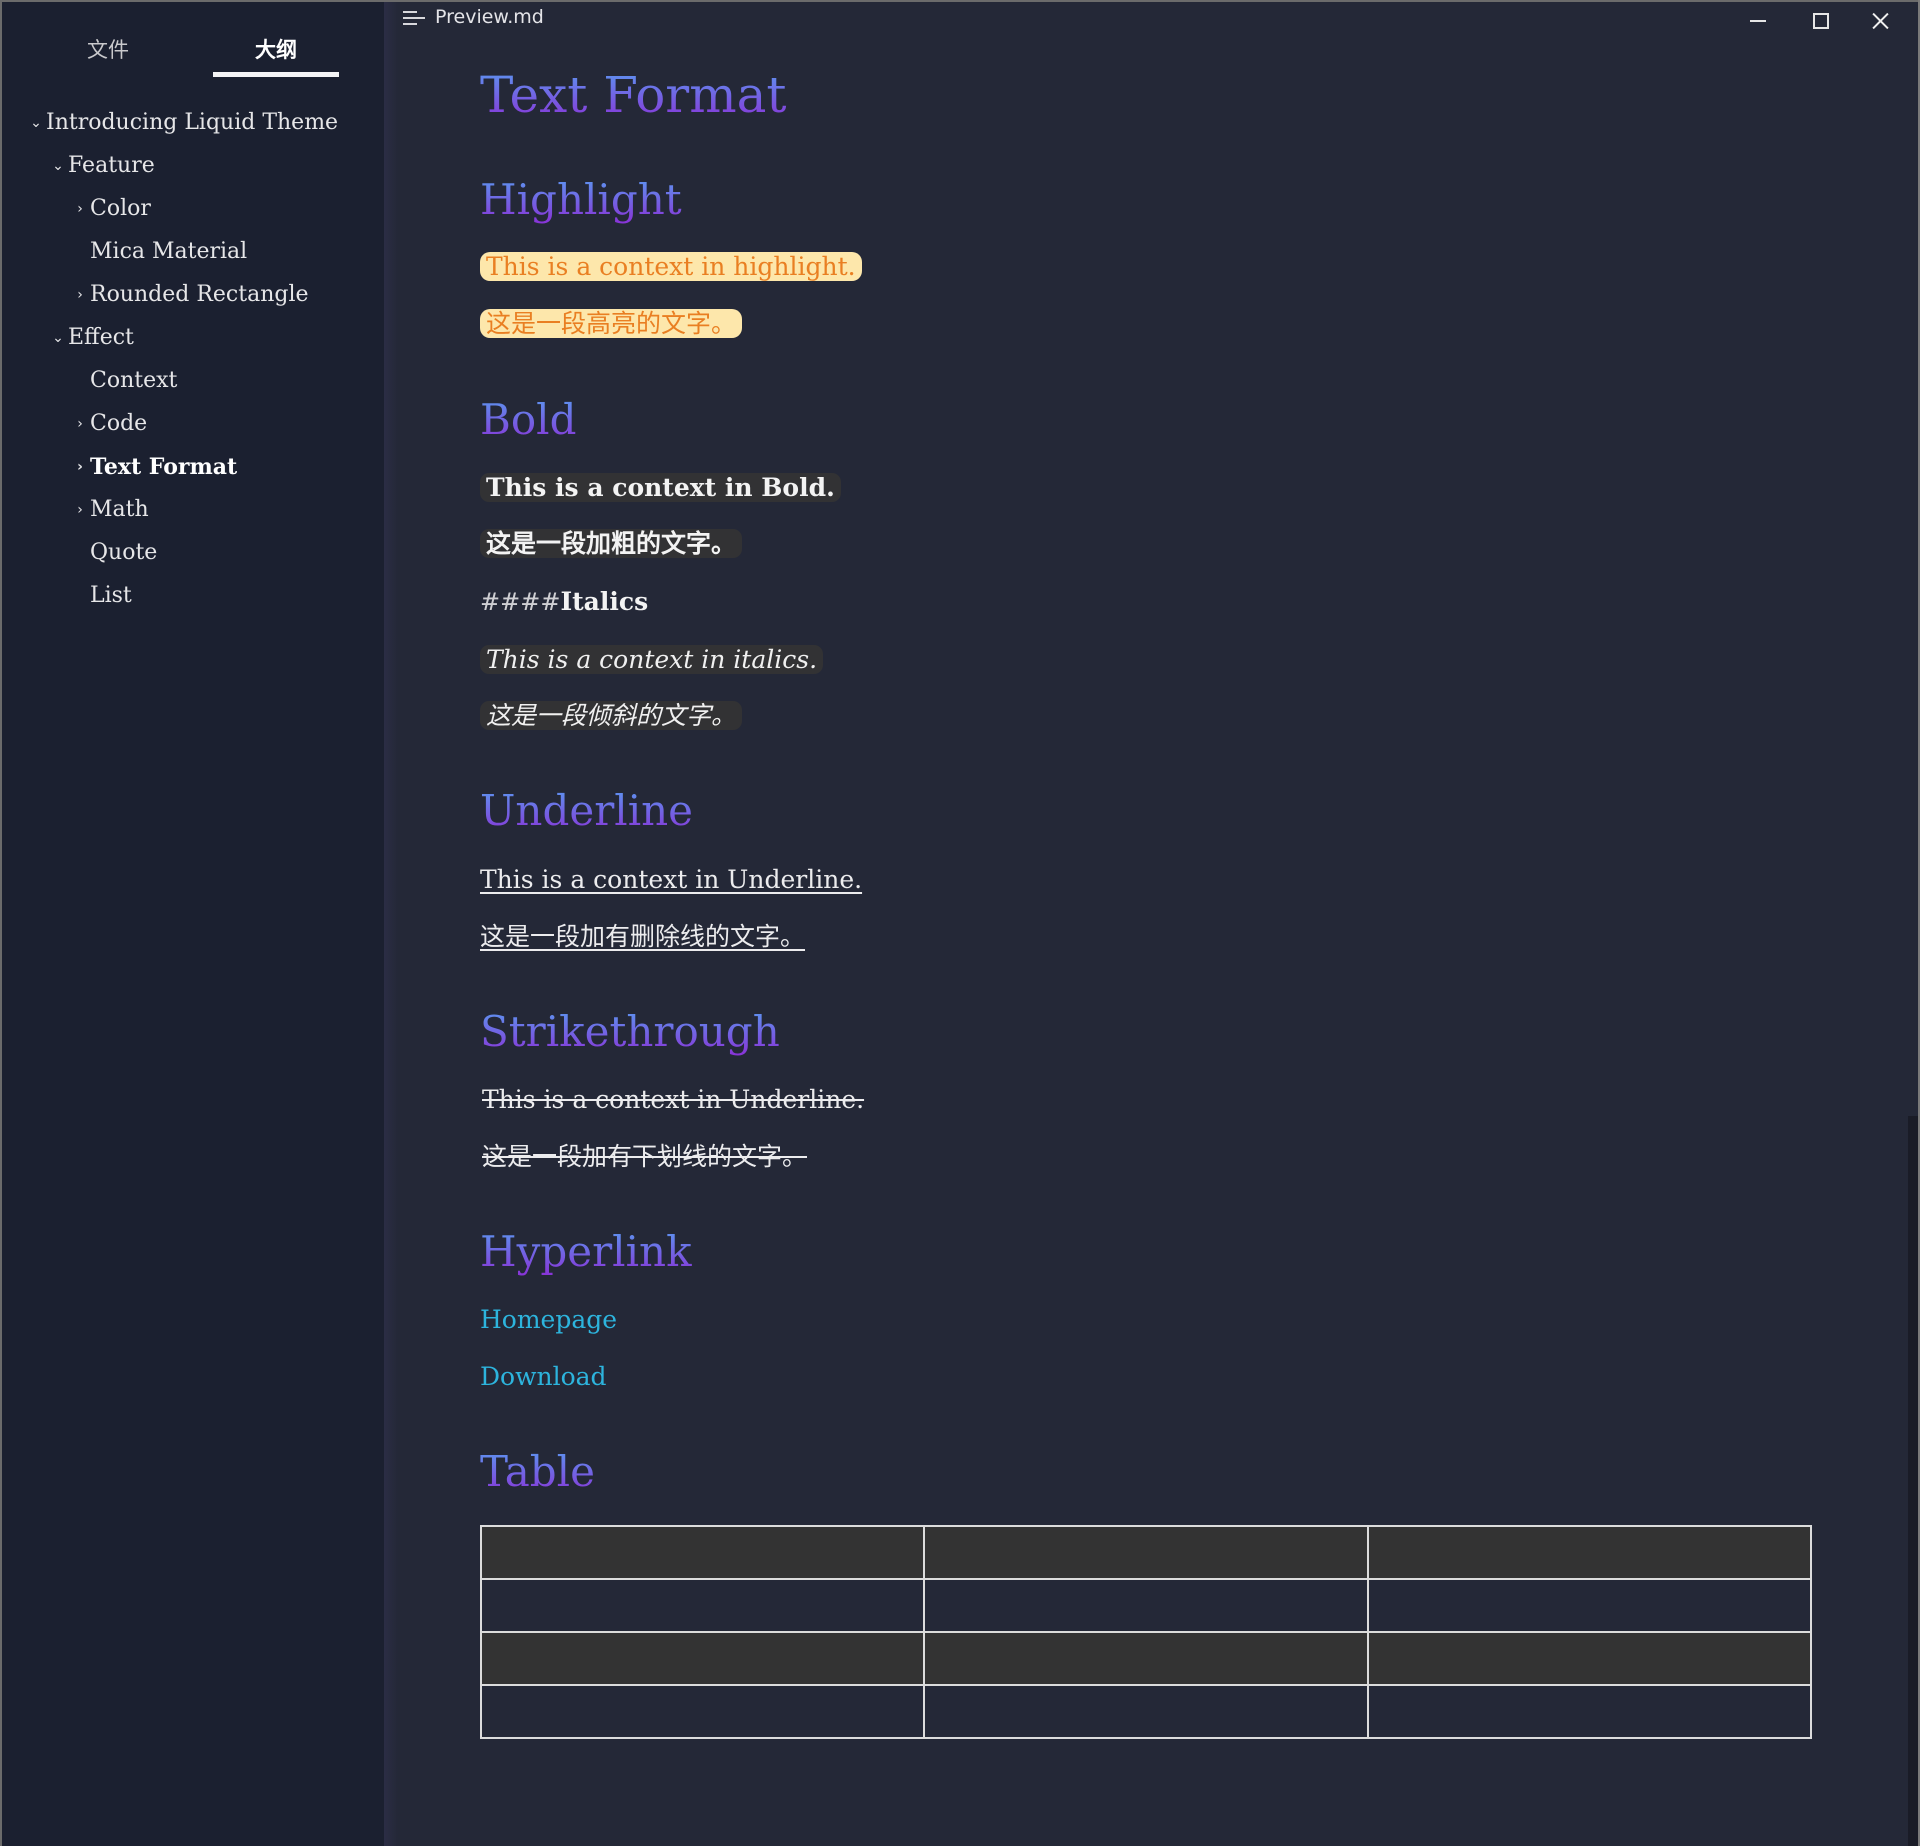 The width and height of the screenshot is (1920, 1846). Describe the element at coordinates (1913, 1481) in the screenshot. I see `vertical-scrollbar` at that location.